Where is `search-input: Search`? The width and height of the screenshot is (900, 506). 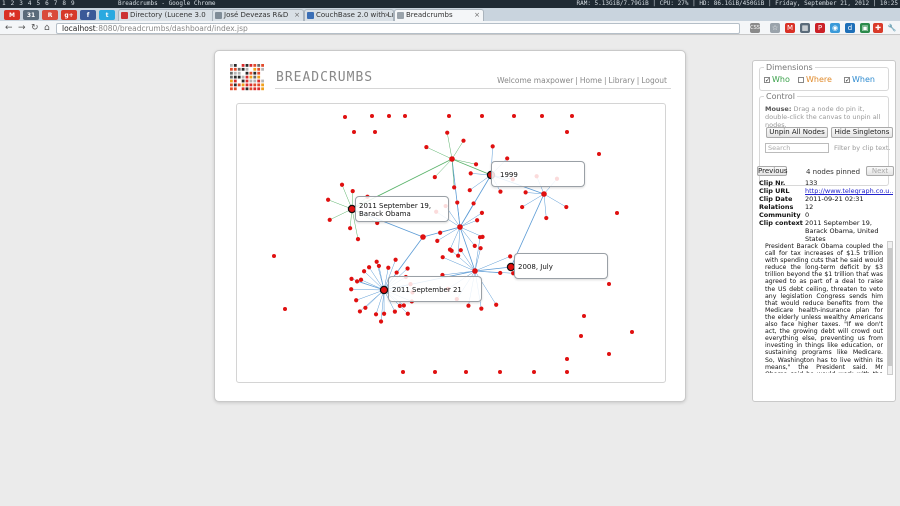 search-input: Search is located at coordinates (797, 148).